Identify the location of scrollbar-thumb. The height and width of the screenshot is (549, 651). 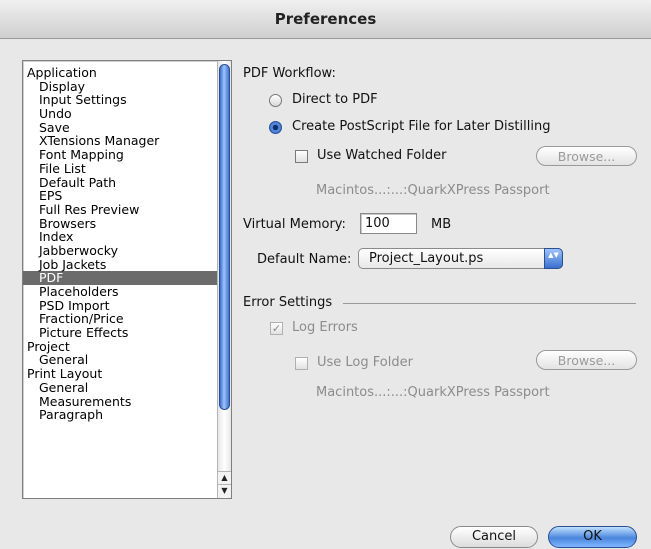
(224, 237).